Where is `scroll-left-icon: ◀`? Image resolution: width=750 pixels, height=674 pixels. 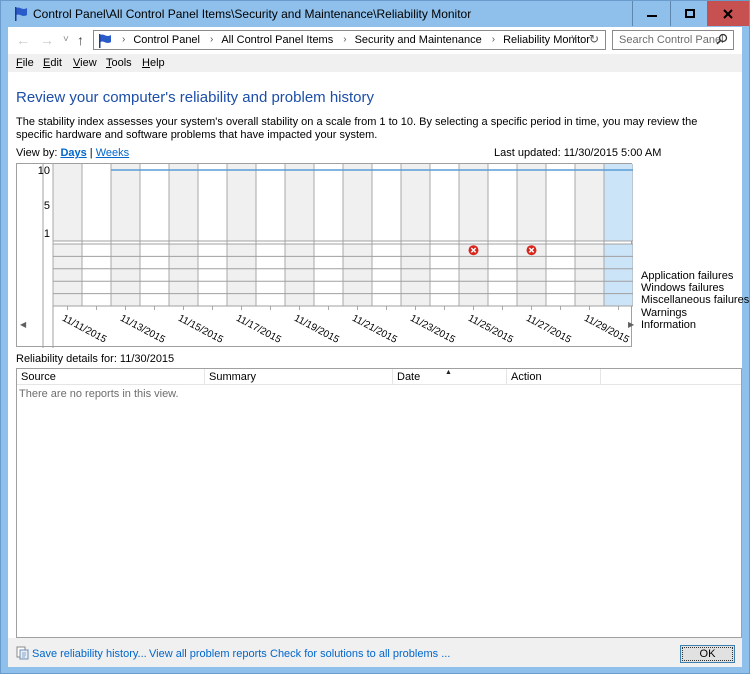
scroll-left-icon: ◀ is located at coordinates (23, 324).